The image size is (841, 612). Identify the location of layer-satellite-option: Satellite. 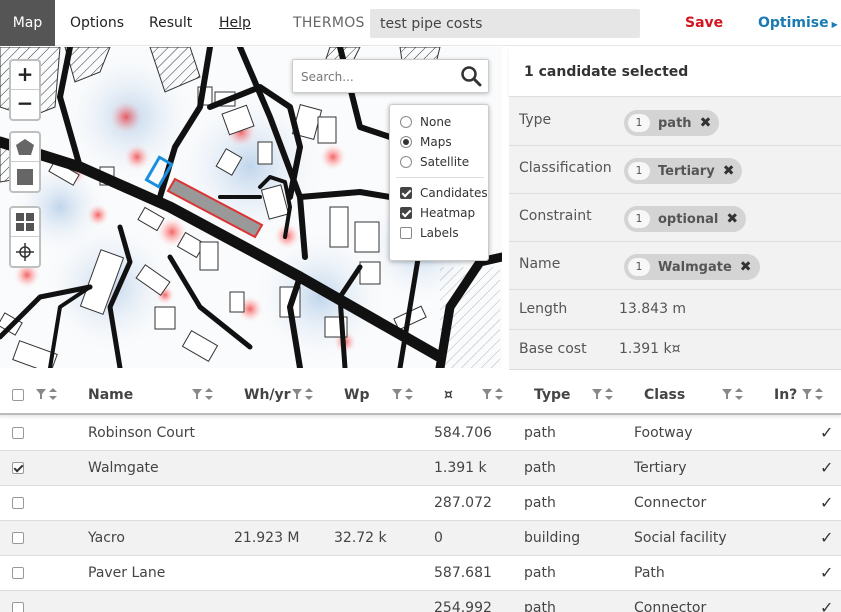
(434, 162).